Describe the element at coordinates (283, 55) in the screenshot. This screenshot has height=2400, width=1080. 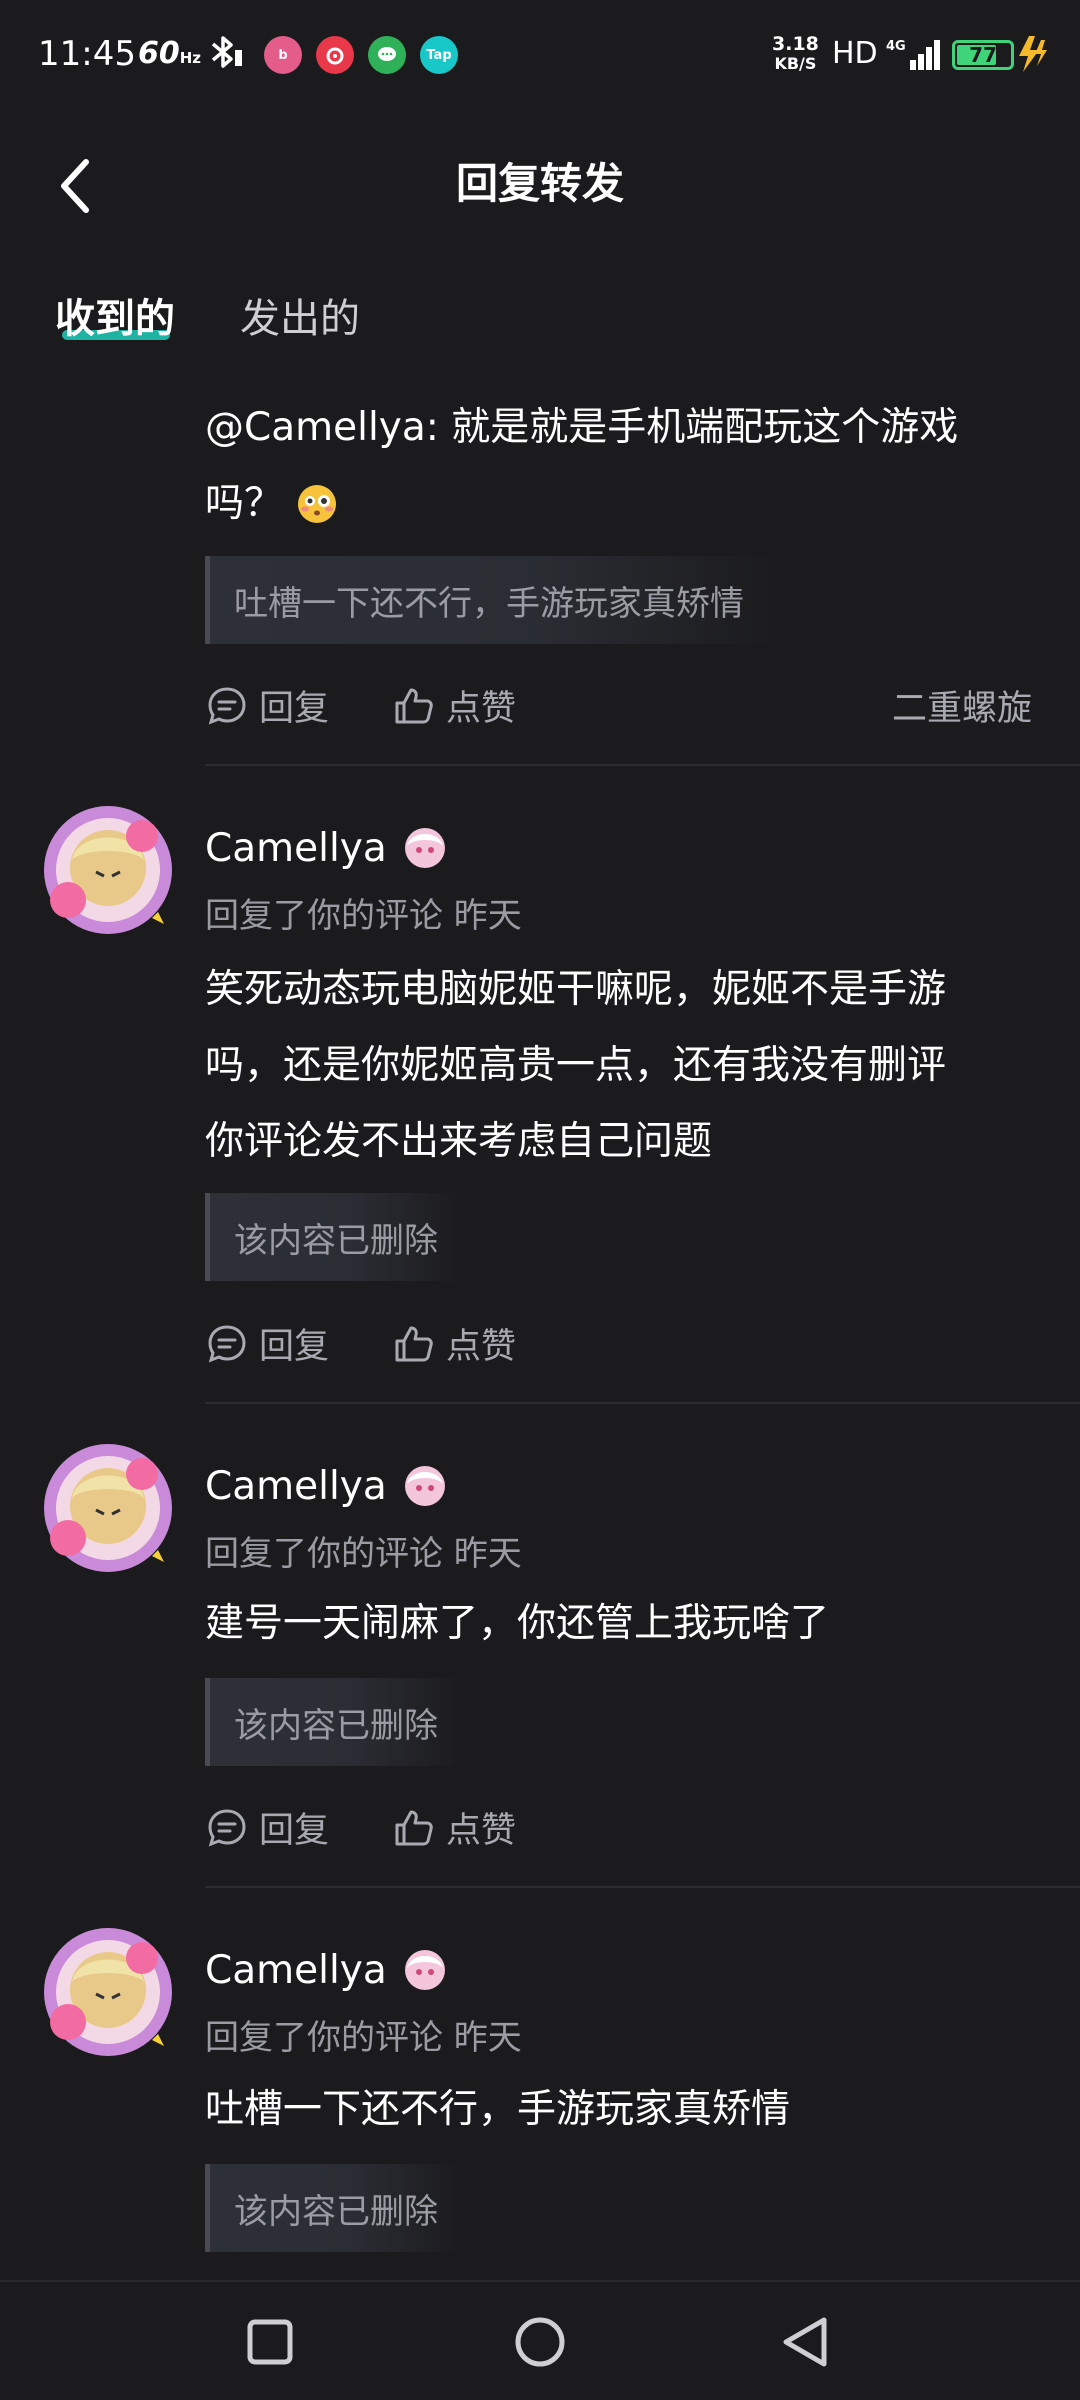
I see `bilibili-app-icon: b` at that location.